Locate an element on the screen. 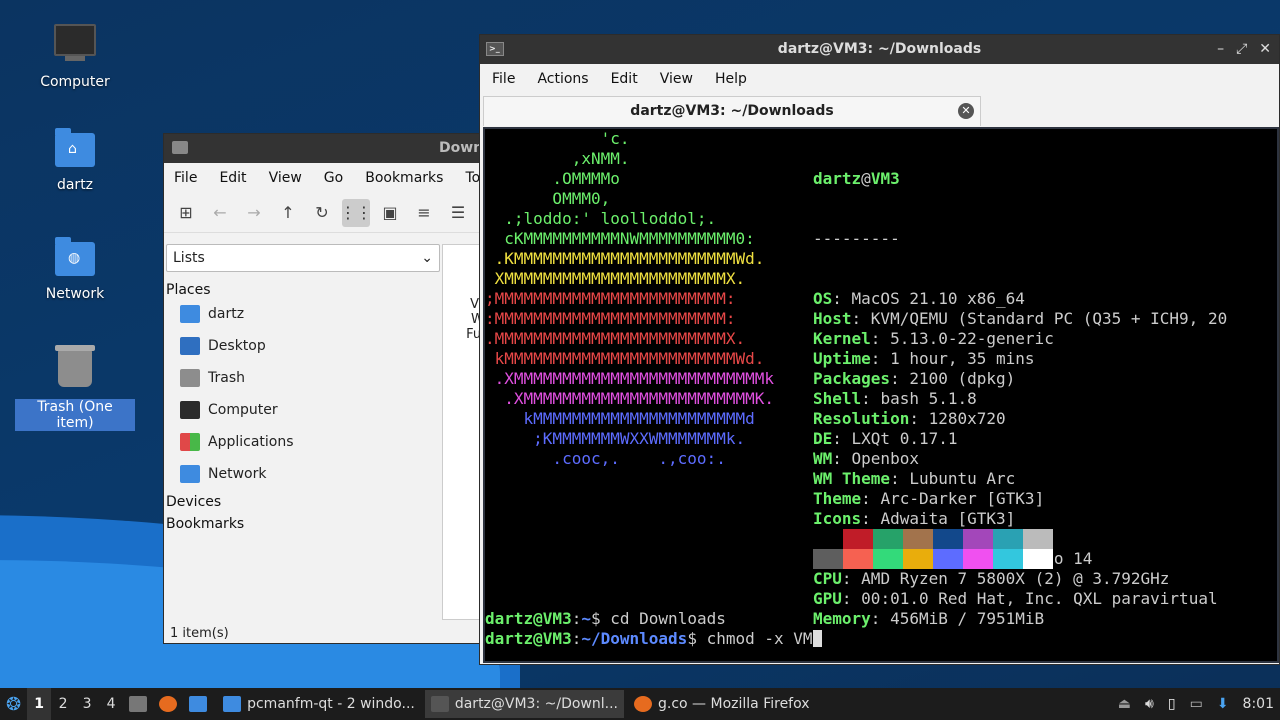 The width and height of the screenshot is (1280, 720). show-desktop-button is located at coordinates (138, 704).